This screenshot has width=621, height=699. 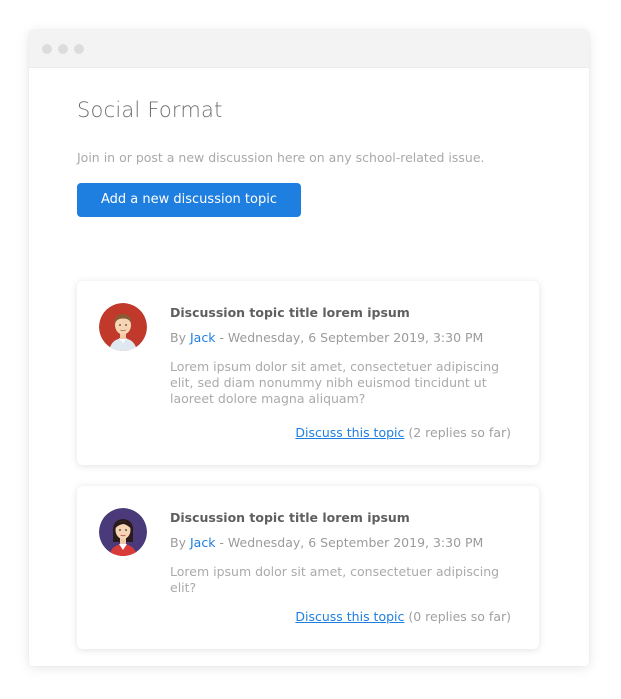 What do you see at coordinates (123, 532) in the screenshot?
I see `female-avatar-icon` at bounding box center [123, 532].